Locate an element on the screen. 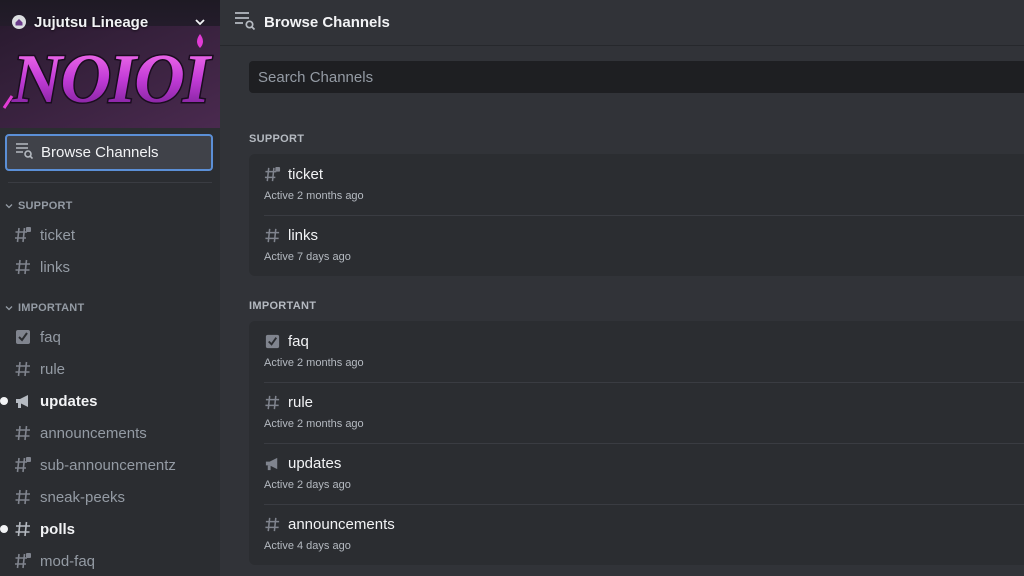 Image resolution: width=1024 pixels, height=576 pixels. search-channels-field is located at coordinates (636, 77).